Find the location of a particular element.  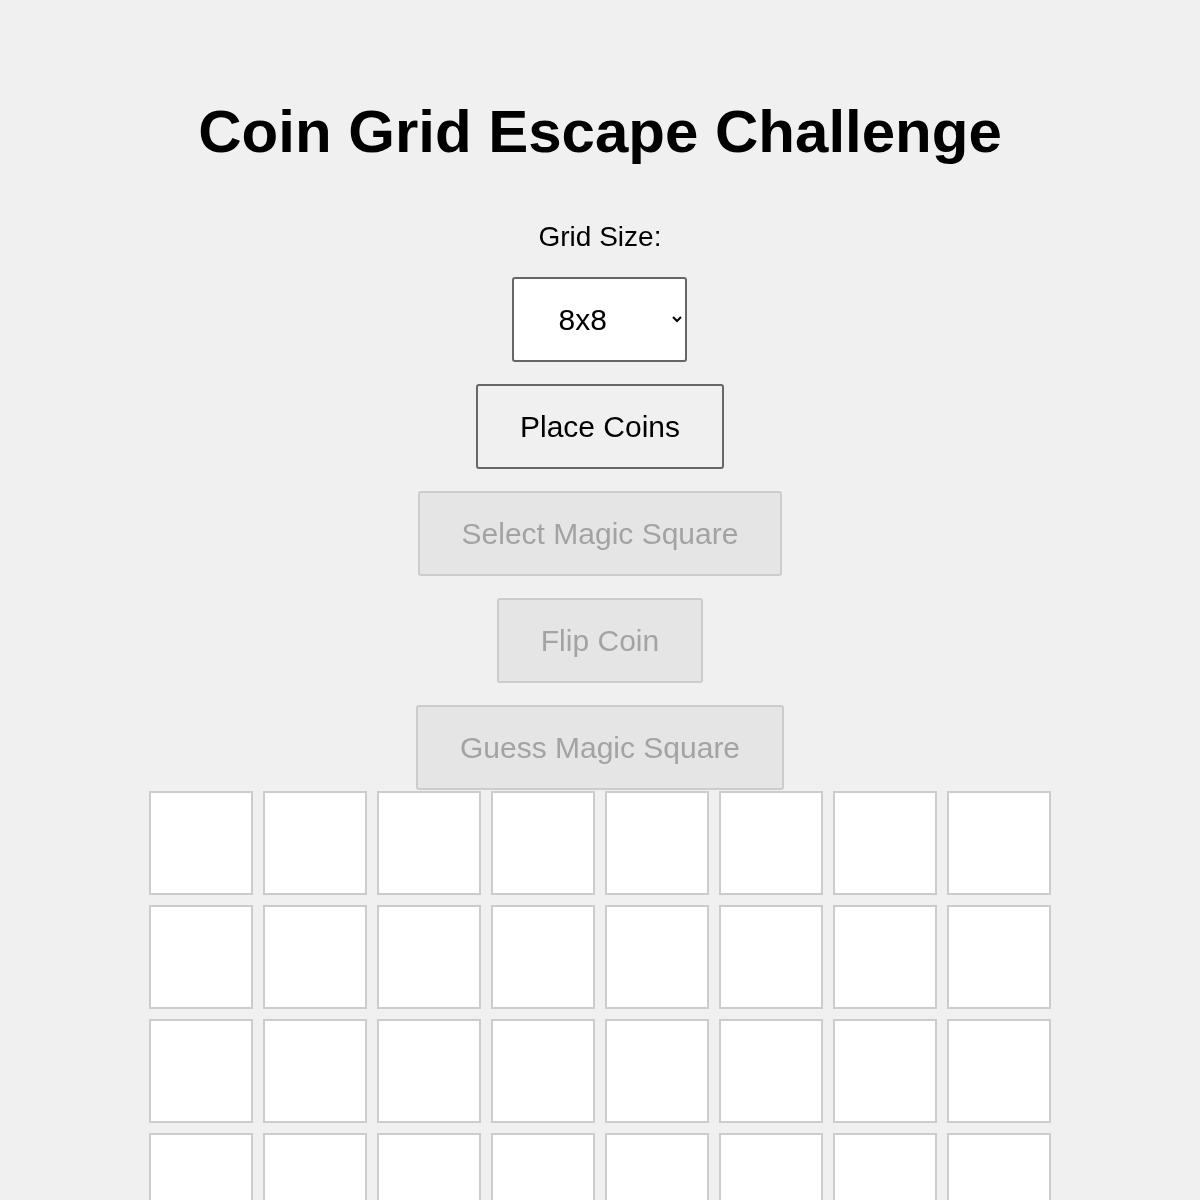

page-title: Coin Grid Escape Challenge is located at coordinates (600, 132).